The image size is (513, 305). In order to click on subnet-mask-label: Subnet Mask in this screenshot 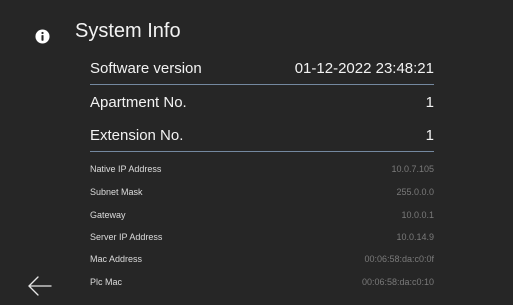, I will do `click(116, 192)`.